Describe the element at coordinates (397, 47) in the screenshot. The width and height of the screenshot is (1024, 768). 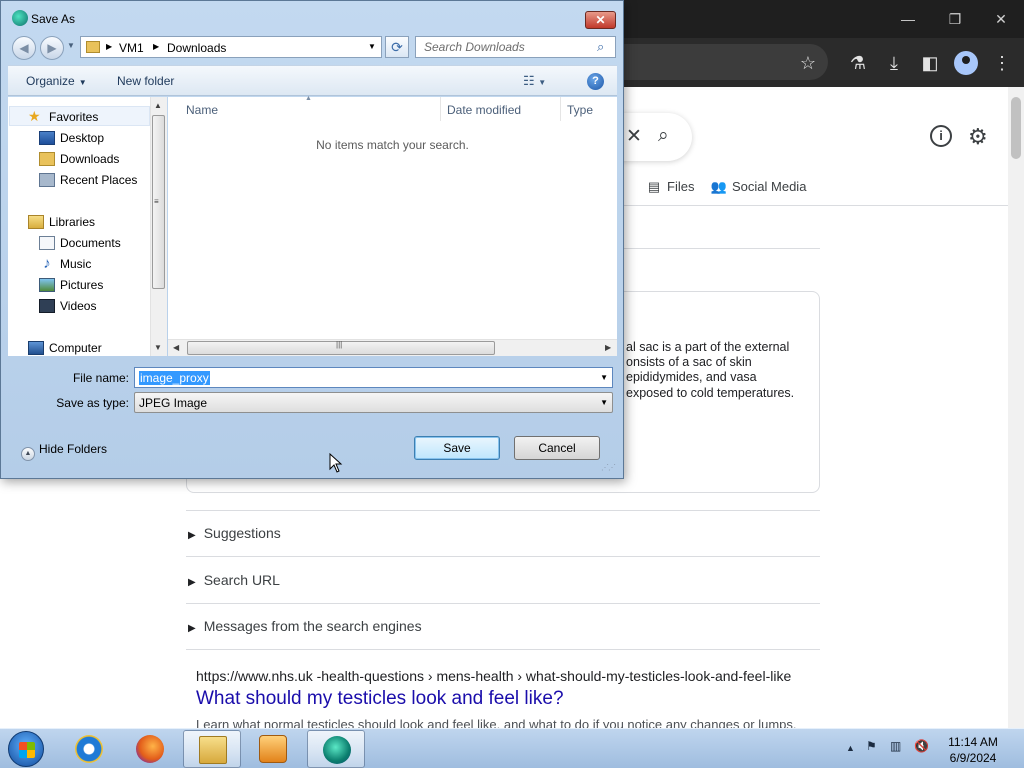
I see `refresh-button: ⟳` at that location.